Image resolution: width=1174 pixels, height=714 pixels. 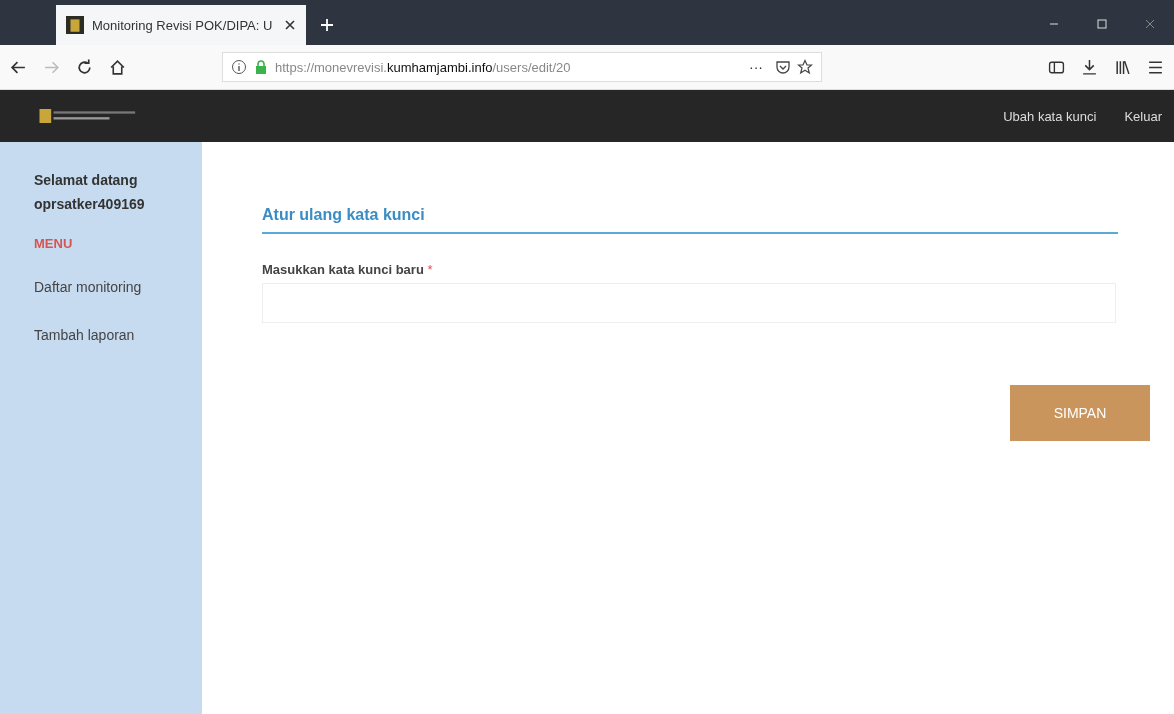 I want to click on star-icon, so click(x=805, y=67).